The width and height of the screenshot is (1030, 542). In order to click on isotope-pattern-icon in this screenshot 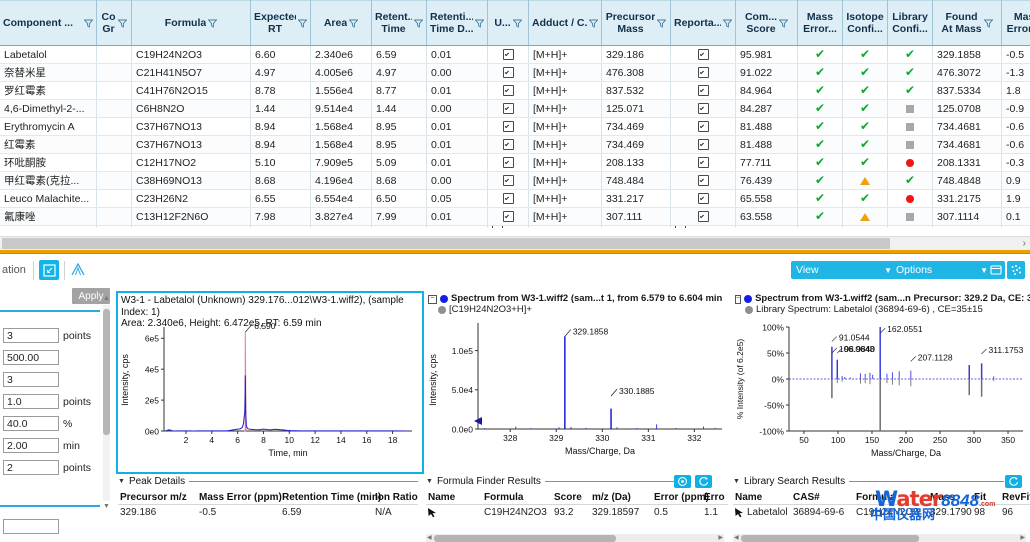, I will do `click(682, 481)`.